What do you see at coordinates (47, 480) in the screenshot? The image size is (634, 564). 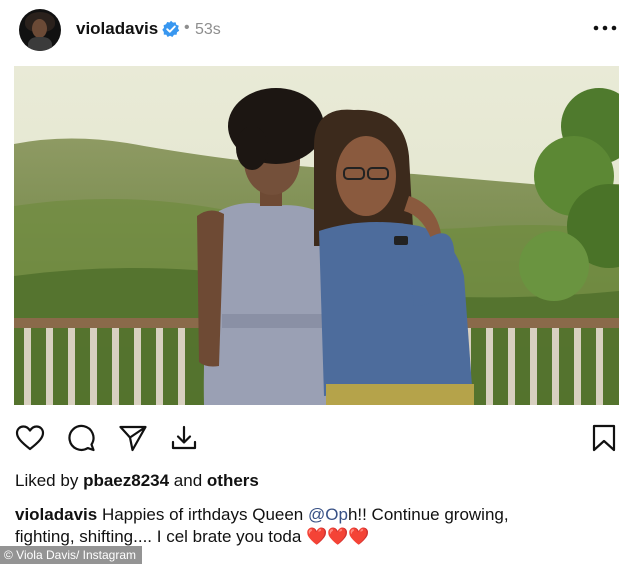 I see `likes-prefix: Liked by` at bounding box center [47, 480].